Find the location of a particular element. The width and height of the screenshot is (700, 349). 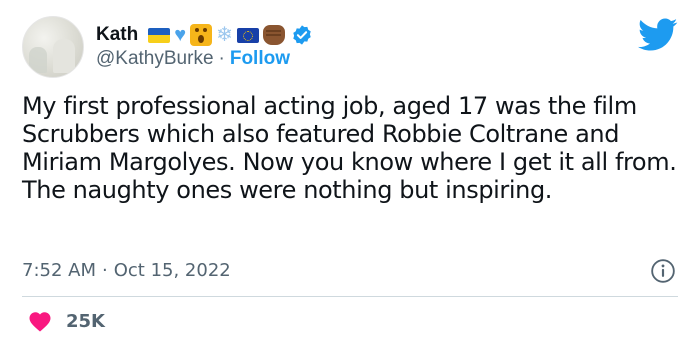

follow-button: Follow is located at coordinates (260, 59).